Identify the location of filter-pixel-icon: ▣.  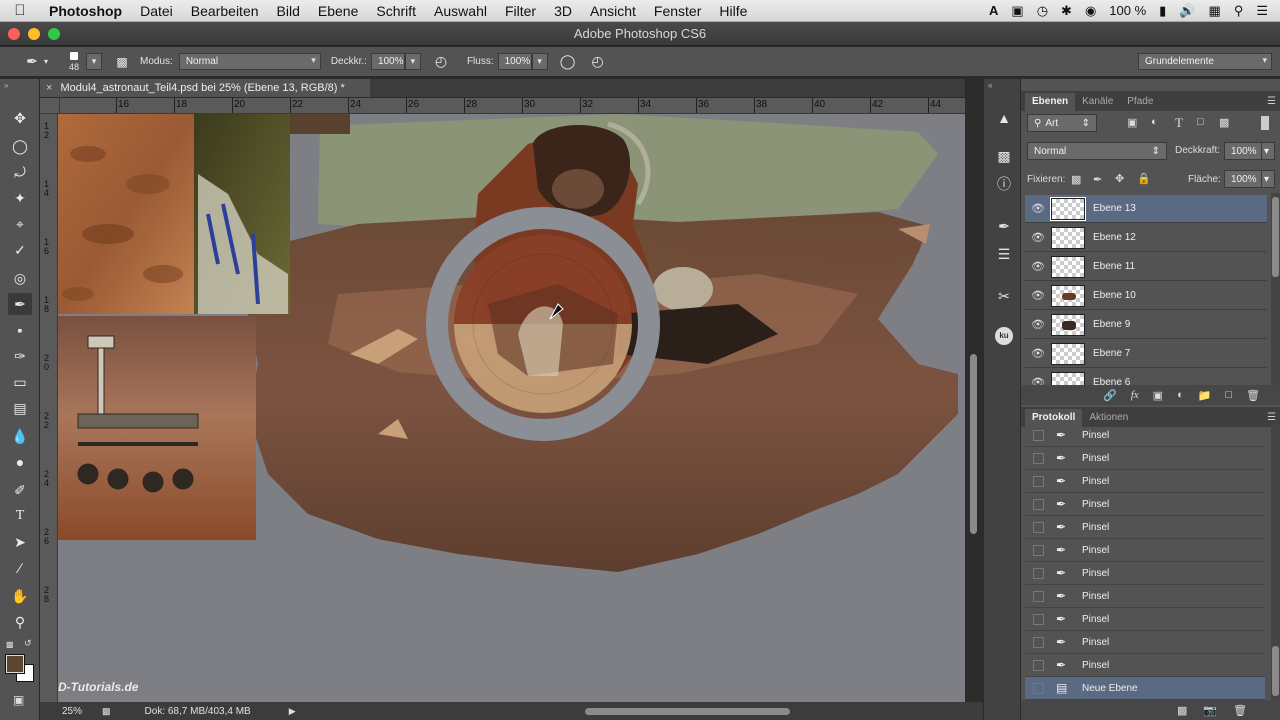
(1132, 122).